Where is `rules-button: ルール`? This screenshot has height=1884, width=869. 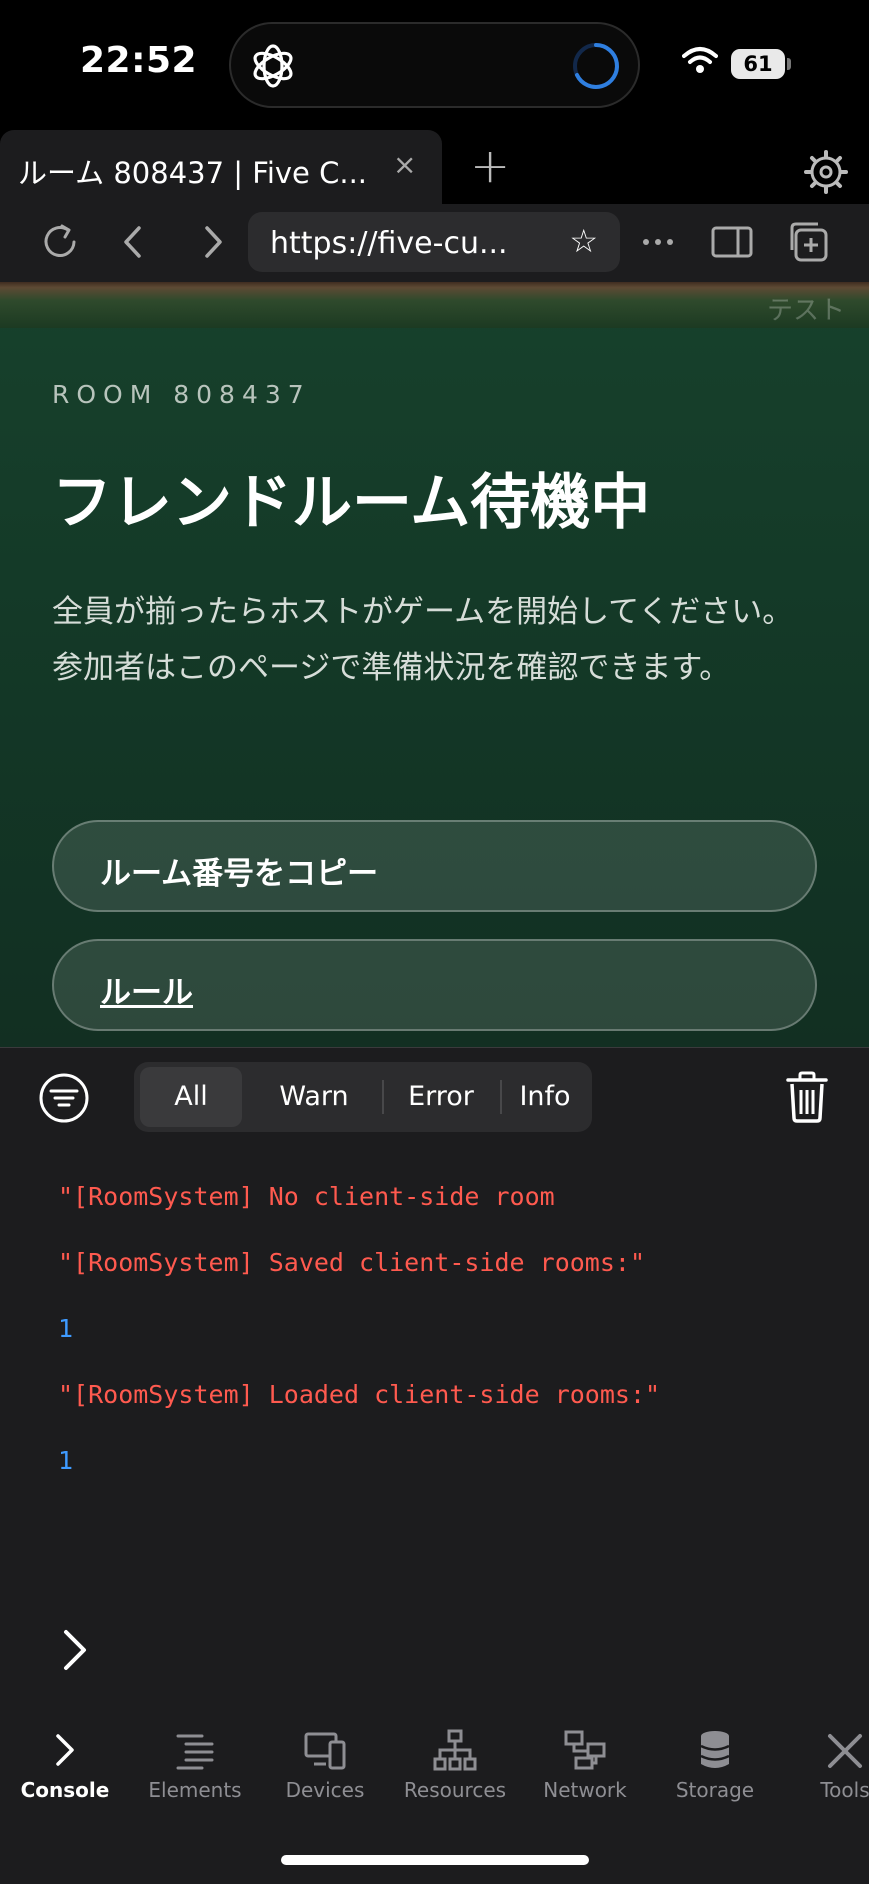 rules-button: ルール is located at coordinates (434, 985).